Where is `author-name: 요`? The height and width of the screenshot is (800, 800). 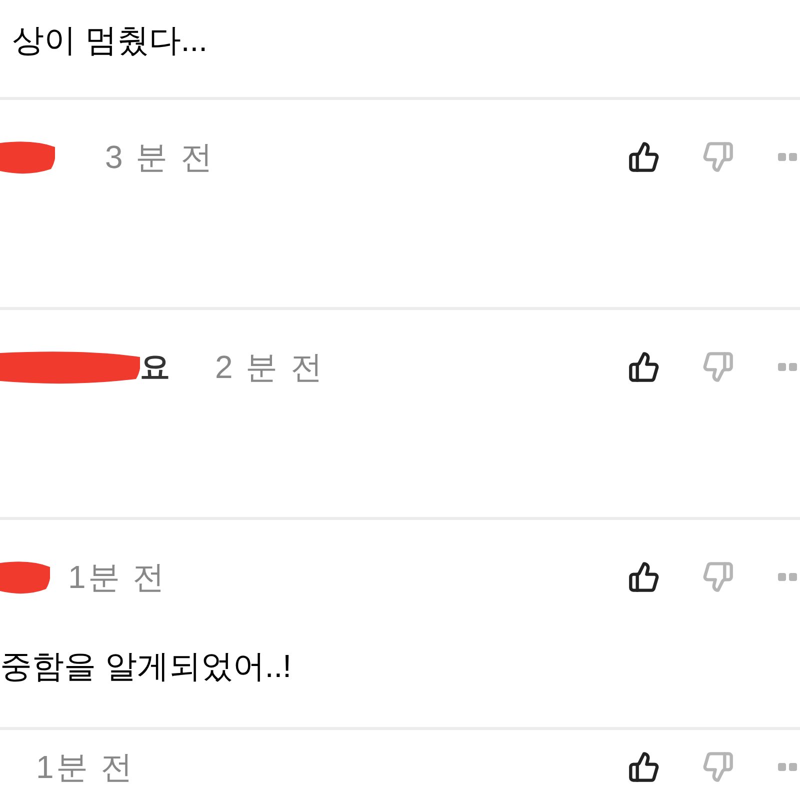
author-name: 요 is located at coordinates (155, 367).